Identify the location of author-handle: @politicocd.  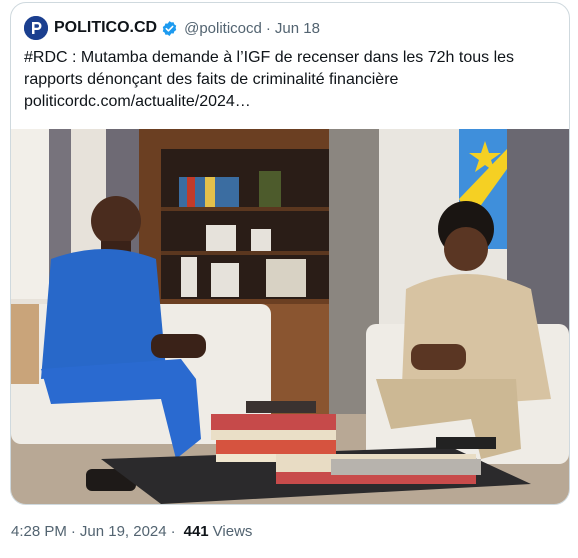
(223, 28).